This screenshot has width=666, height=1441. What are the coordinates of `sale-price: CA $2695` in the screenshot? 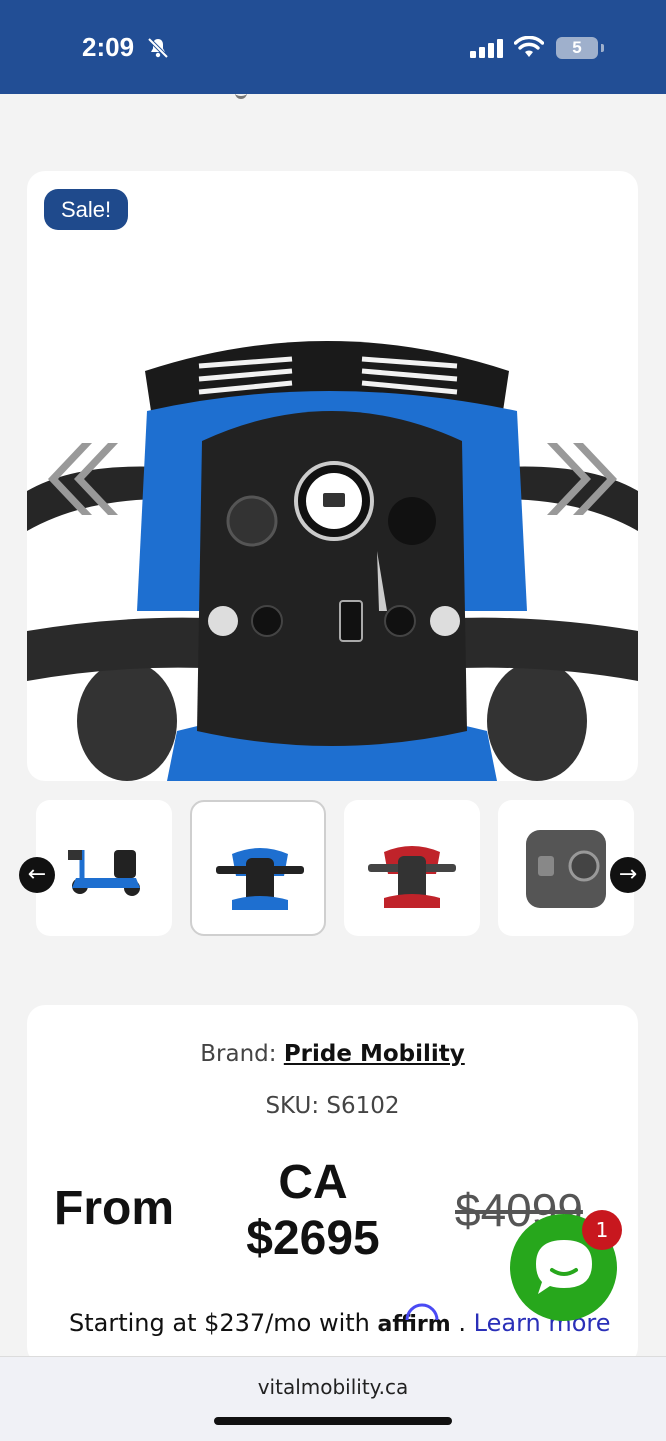 It's located at (313, 1211).